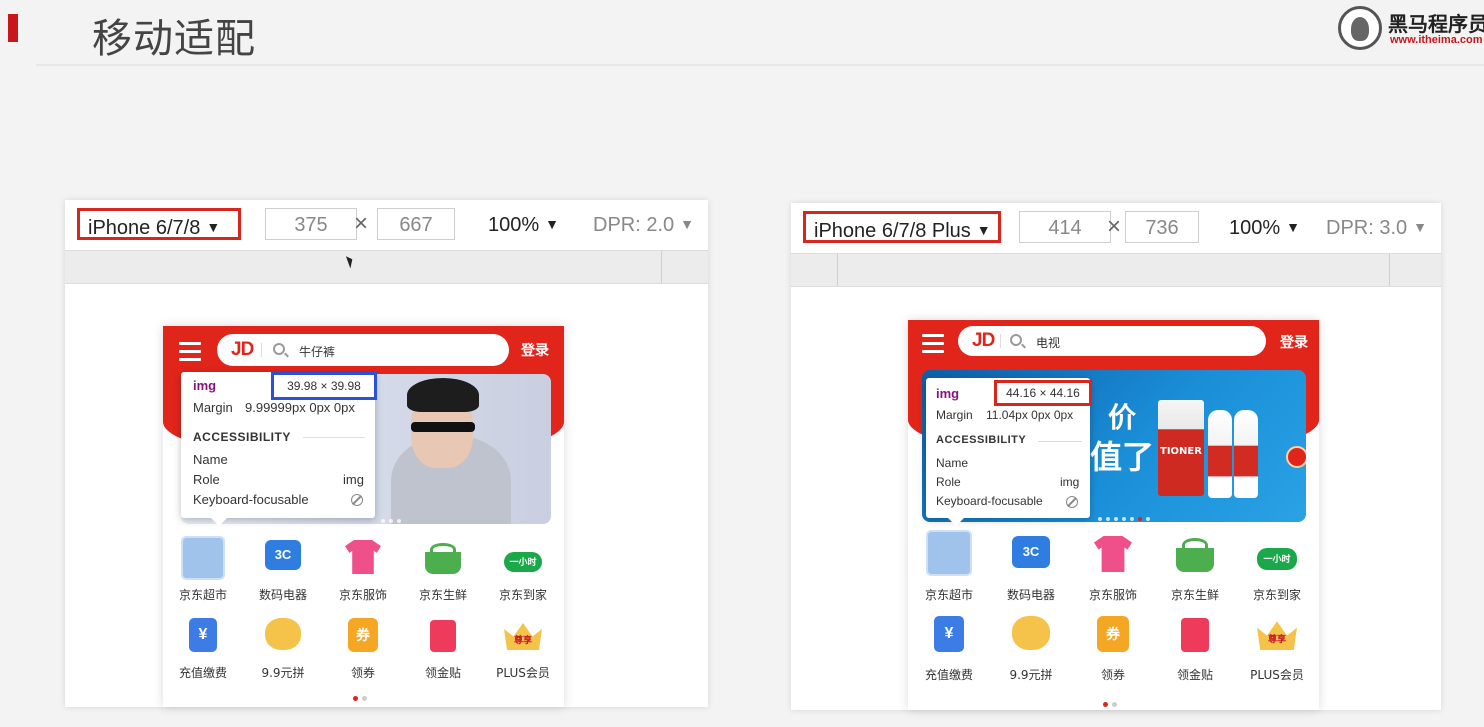  What do you see at coordinates (416, 224) in the screenshot?
I see `height-input: 667` at bounding box center [416, 224].